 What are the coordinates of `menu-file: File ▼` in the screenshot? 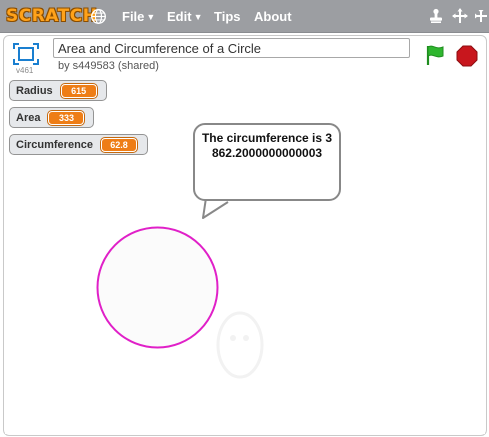 It's located at (138, 17).